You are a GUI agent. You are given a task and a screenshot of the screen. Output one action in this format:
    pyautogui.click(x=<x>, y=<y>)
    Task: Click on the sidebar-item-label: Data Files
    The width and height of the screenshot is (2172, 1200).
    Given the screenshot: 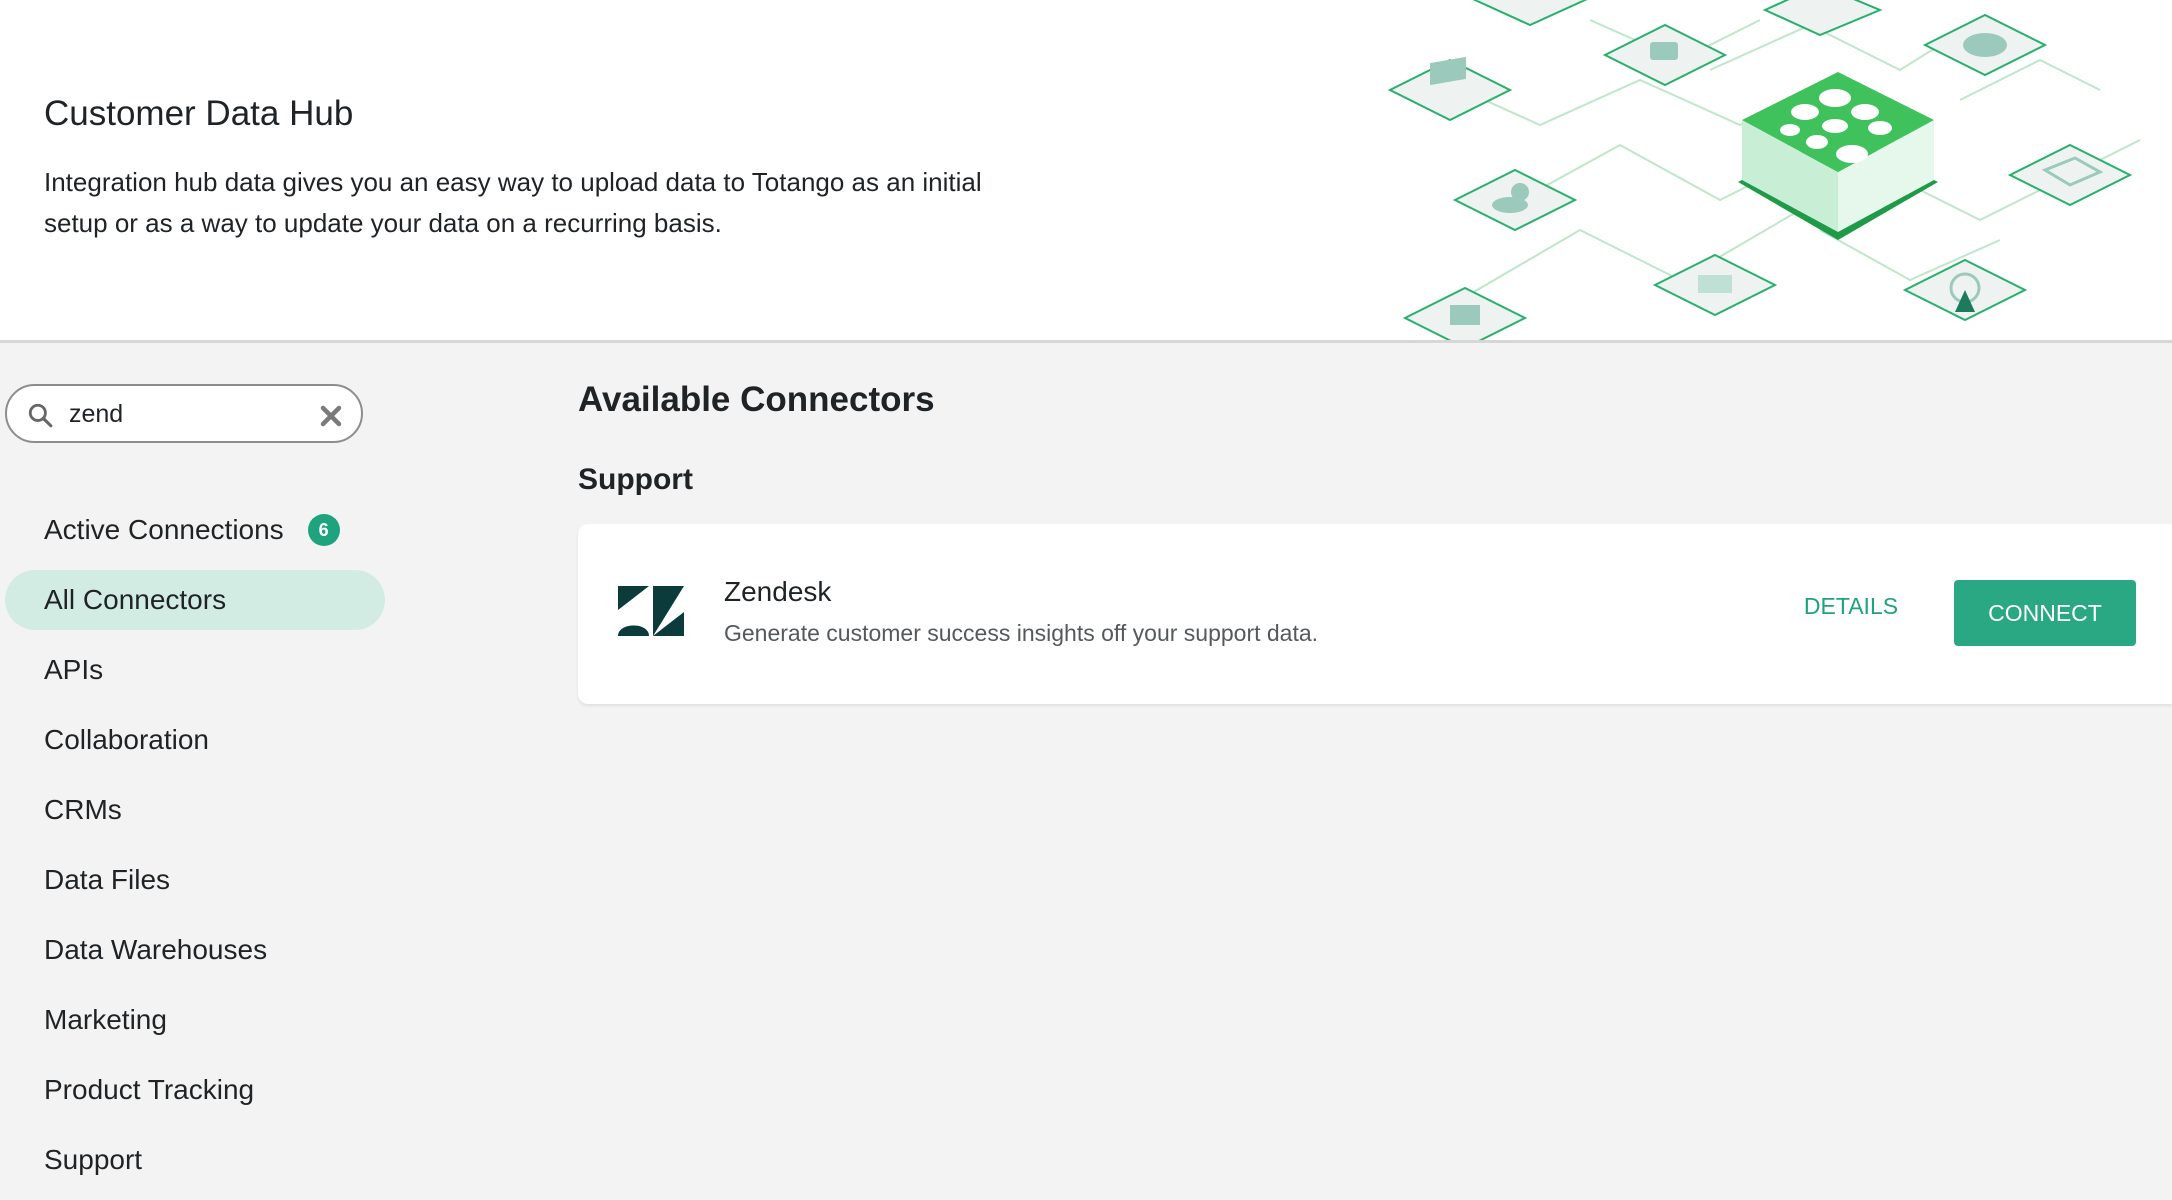 What is the action you would take?
    pyautogui.click(x=107, y=879)
    